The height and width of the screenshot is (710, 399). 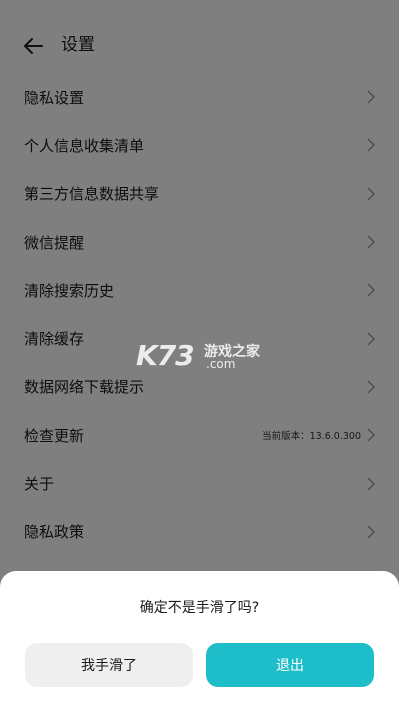 I want to click on exit-button: 退出, so click(x=290, y=665).